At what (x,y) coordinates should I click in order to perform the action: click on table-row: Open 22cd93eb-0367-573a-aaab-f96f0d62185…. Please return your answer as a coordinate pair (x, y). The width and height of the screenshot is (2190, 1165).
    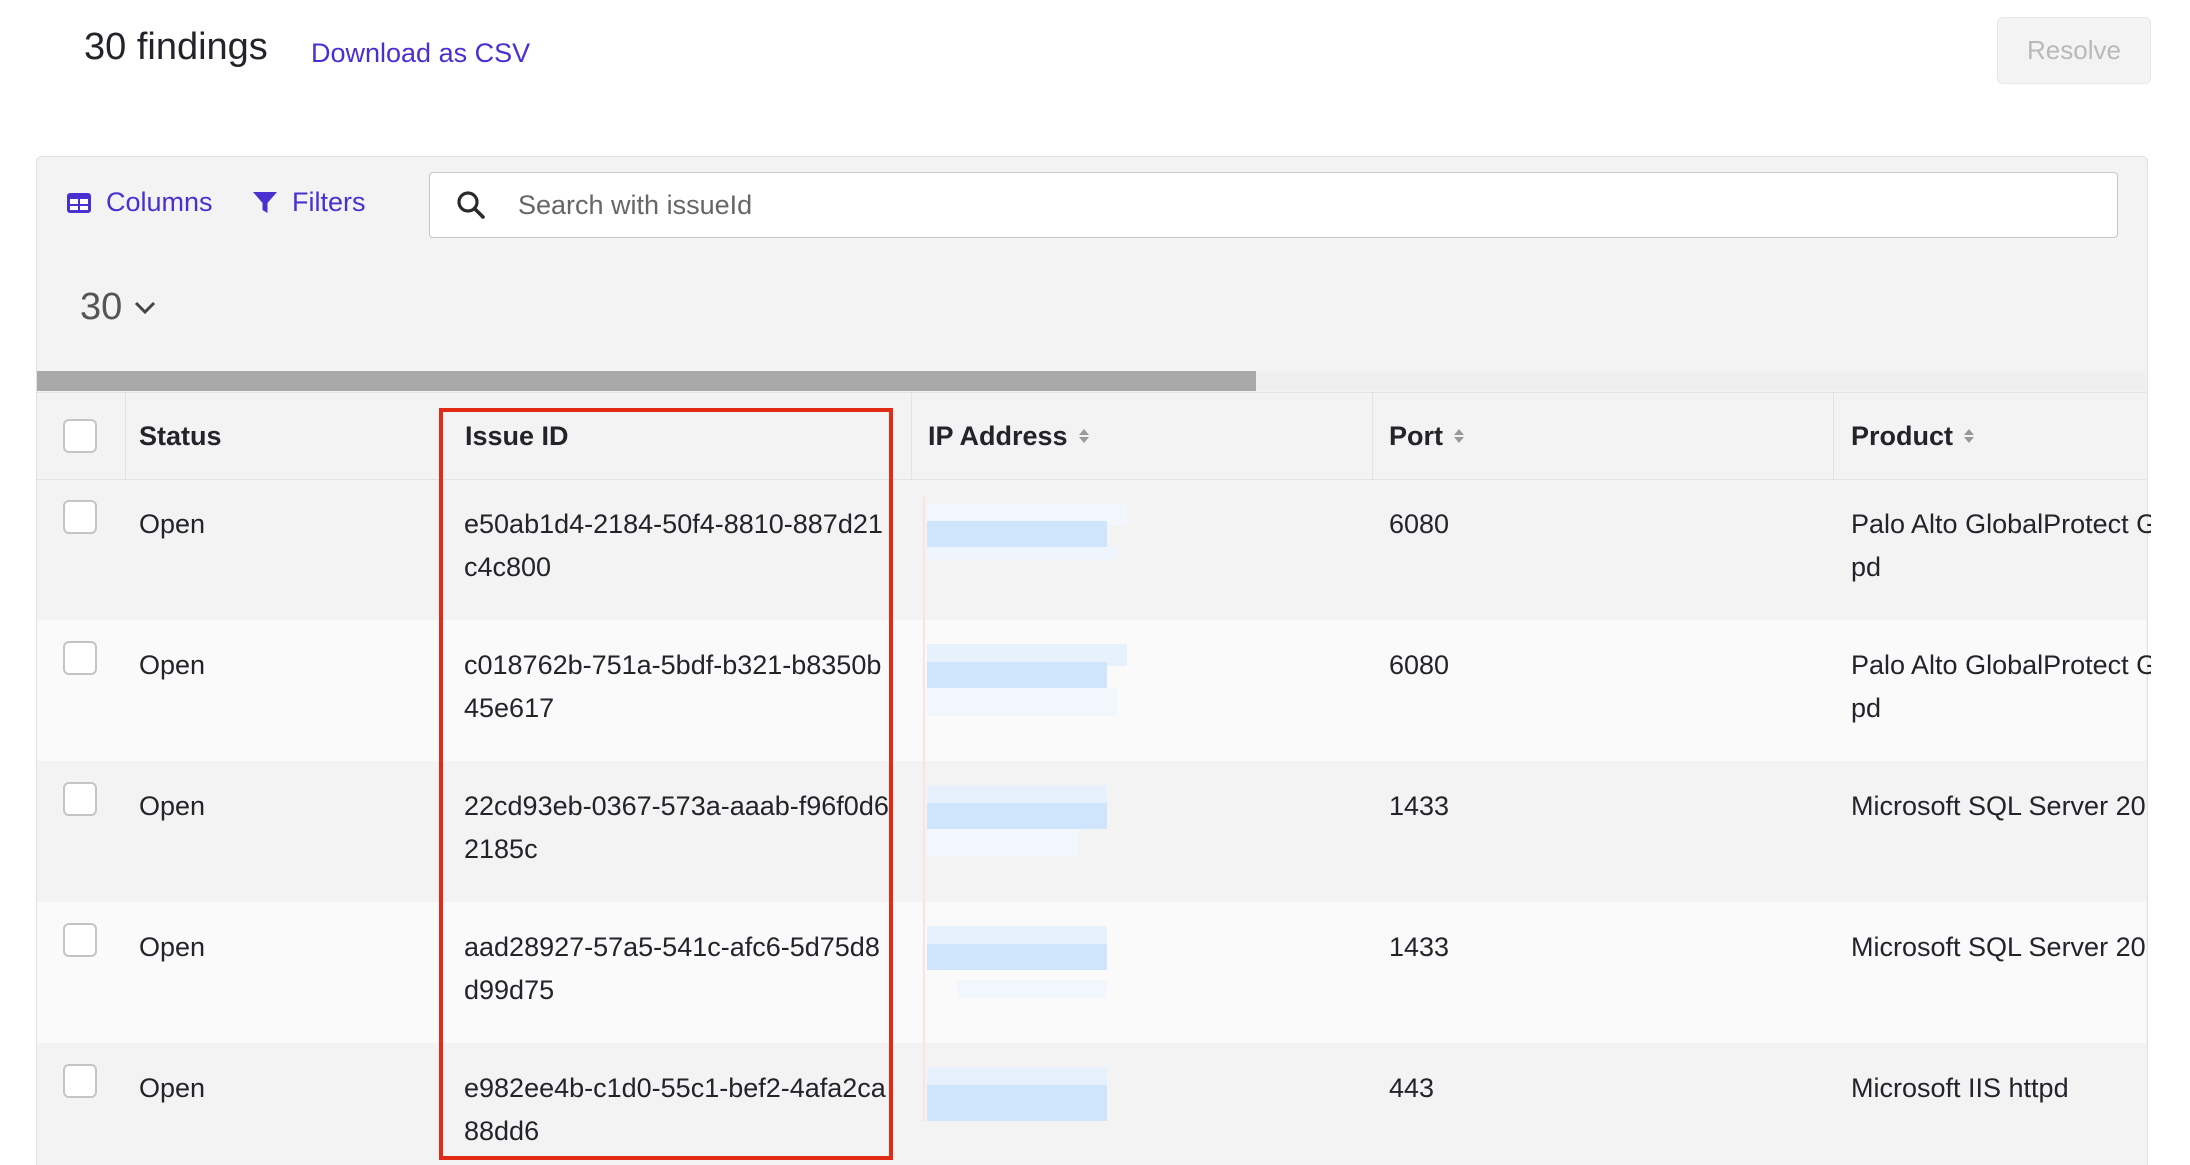
    Looking at the image, I should click on (1091, 831).